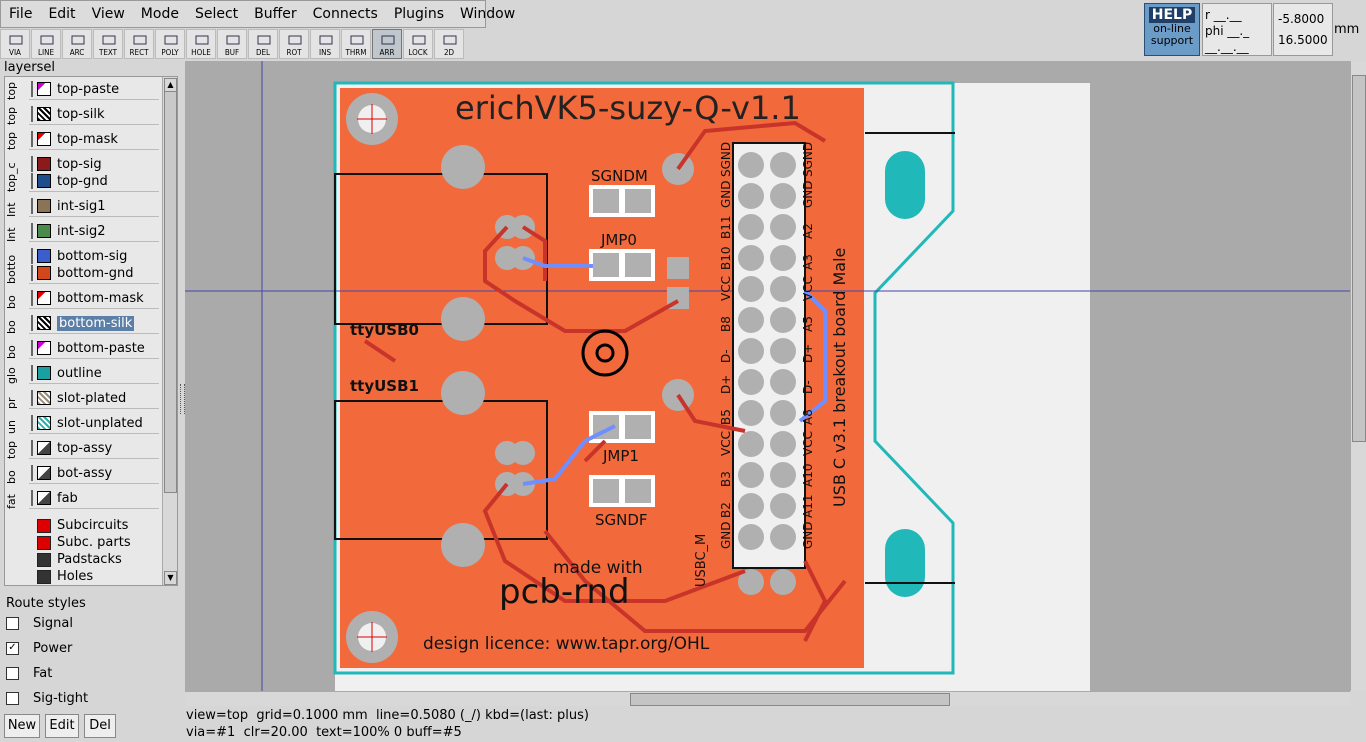 This screenshot has width=1366, height=742. Describe the element at coordinates (345, 14) in the screenshot. I see `menu-connects: Connects` at that location.